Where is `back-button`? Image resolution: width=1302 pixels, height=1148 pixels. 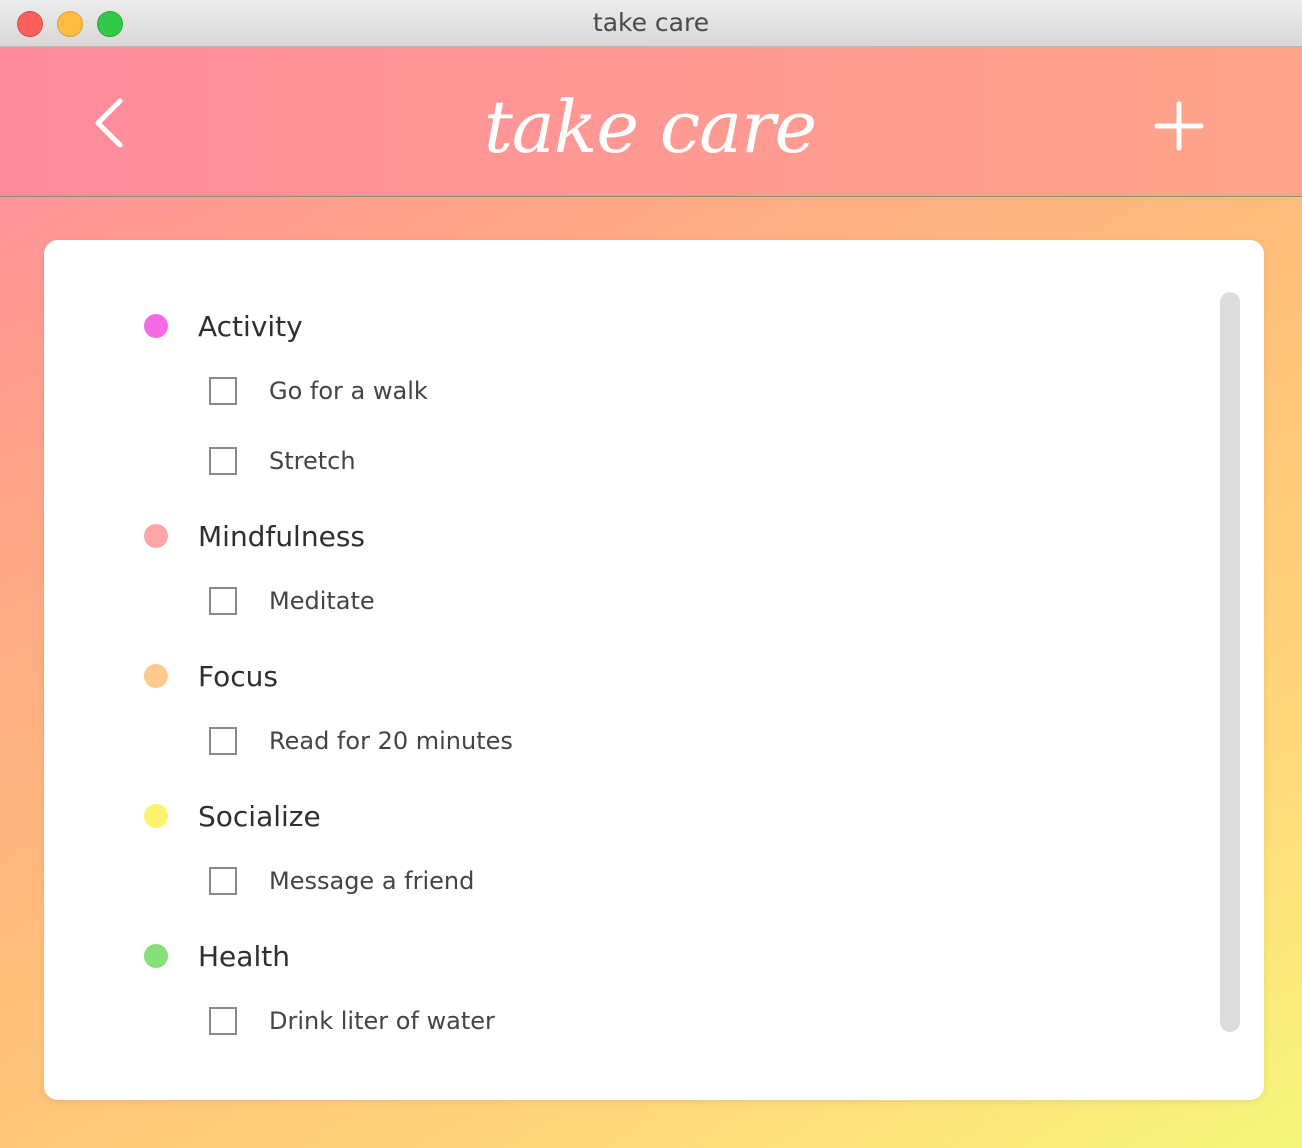 back-button is located at coordinates (111, 123).